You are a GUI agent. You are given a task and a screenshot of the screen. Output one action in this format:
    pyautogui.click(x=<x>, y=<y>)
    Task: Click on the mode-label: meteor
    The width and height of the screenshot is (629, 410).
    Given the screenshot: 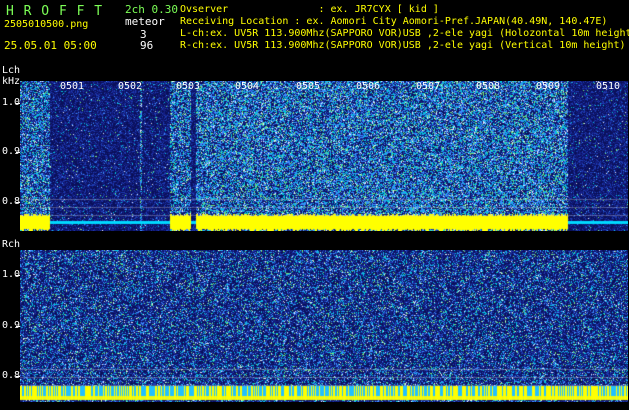 What is the action you would take?
    pyautogui.click(x=145, y=21)
    